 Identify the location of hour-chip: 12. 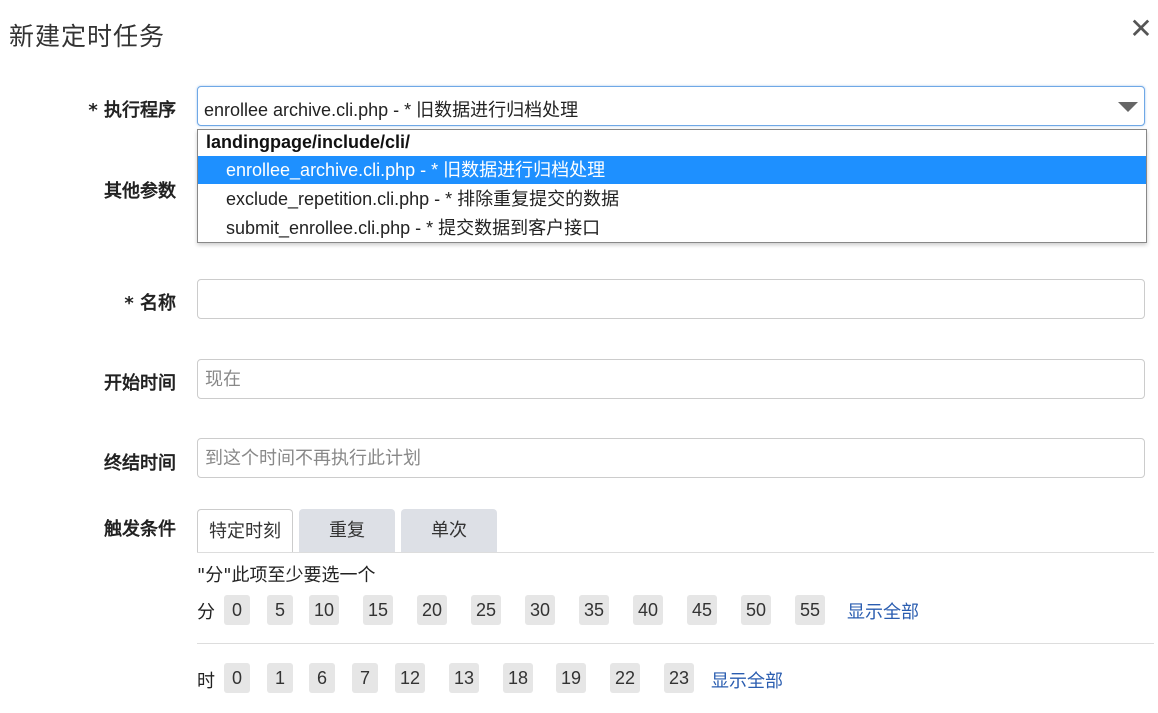
(410, 678).